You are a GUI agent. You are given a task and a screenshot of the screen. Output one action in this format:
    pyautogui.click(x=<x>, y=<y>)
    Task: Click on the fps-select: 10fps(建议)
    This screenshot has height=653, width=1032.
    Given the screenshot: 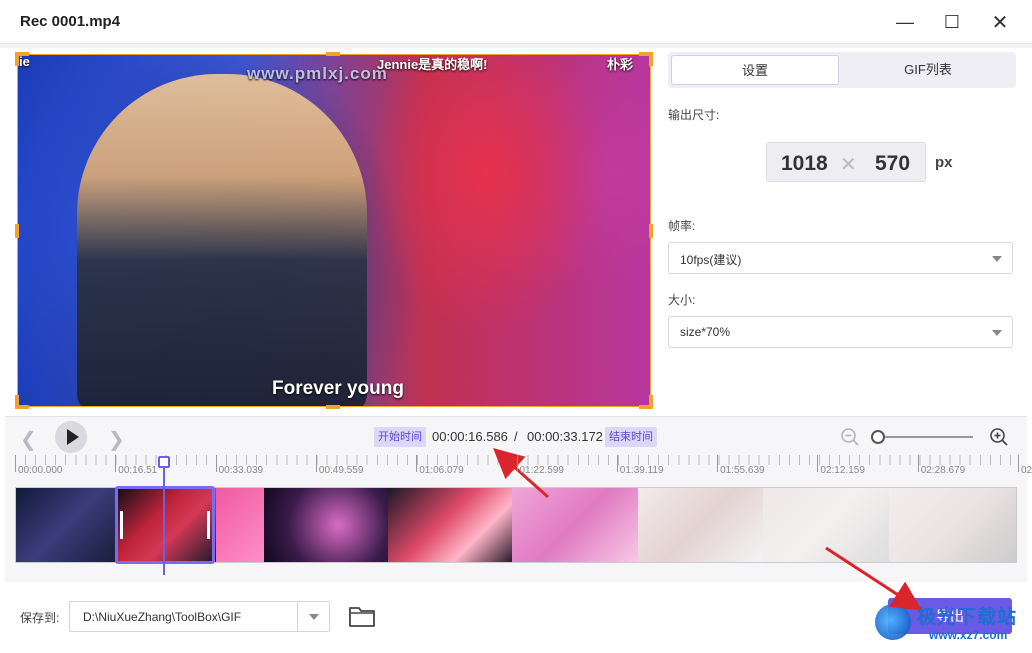 What is the action you would take?
    pyautogui.click(x=840, y=258)
    